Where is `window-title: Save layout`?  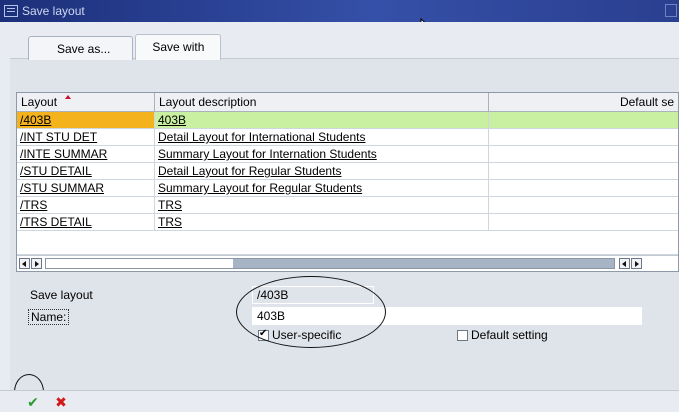 window-title: Save layout is located at coordinates (53, 11).